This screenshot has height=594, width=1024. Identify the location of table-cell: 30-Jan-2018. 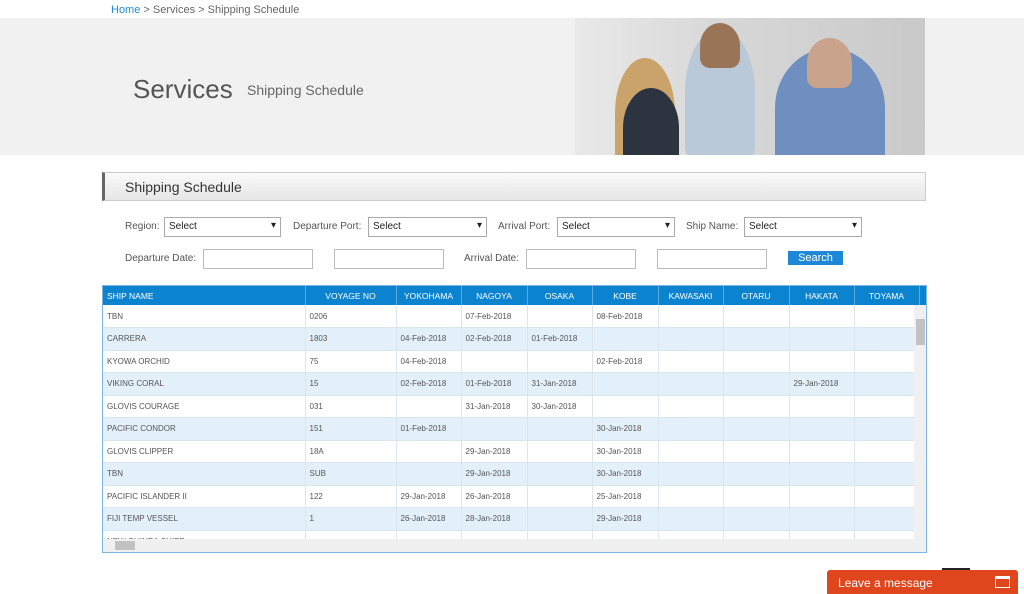
(625, 474).